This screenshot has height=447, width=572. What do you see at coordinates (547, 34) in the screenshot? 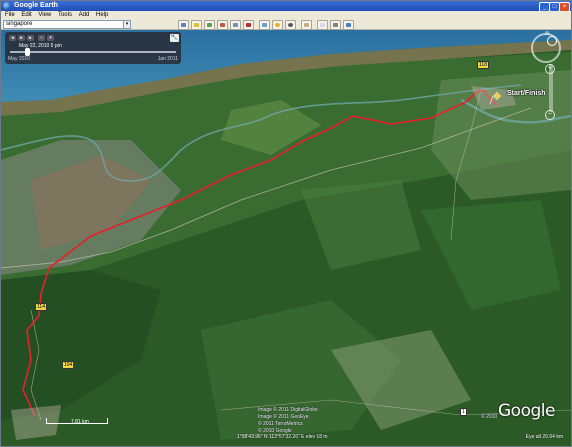
I see `north-indicator: N` at bounding box center [547, 34].